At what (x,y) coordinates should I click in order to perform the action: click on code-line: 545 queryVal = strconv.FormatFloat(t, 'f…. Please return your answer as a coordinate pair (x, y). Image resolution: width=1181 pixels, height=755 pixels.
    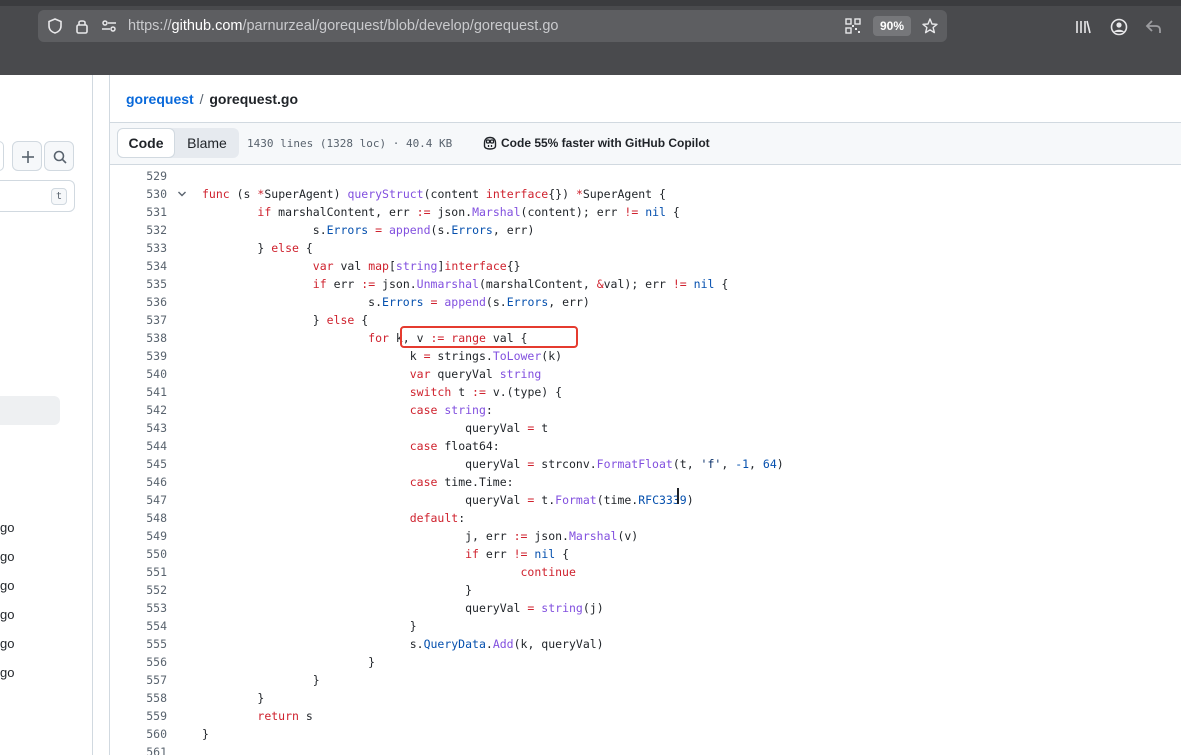
    Looking at the image, I should click on (645, 464).